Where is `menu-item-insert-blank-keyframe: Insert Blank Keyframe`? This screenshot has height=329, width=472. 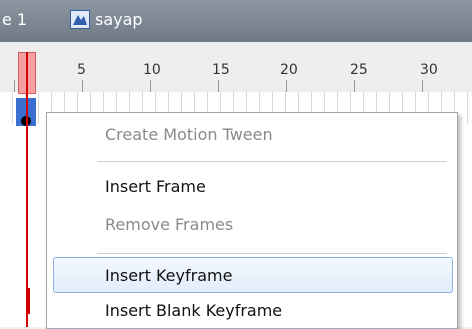
menu-item-insert-blank-keyframe: Insert Blank Keyframe is located at coordinates (193, 310).